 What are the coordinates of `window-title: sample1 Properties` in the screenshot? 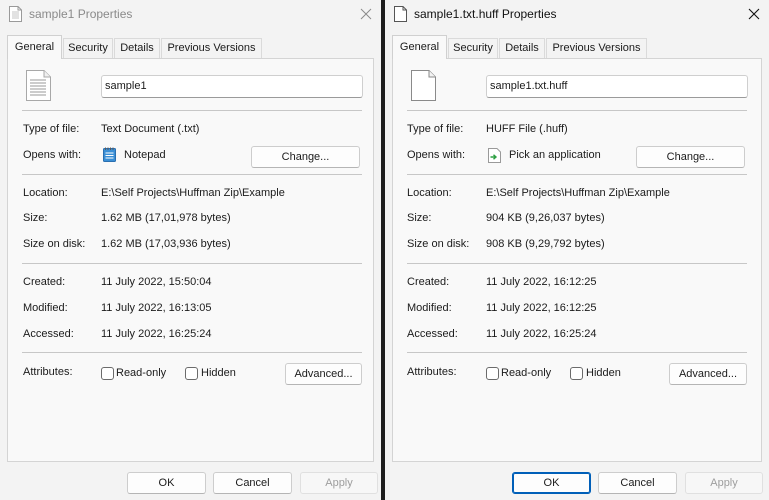 It's located at (81, 14).